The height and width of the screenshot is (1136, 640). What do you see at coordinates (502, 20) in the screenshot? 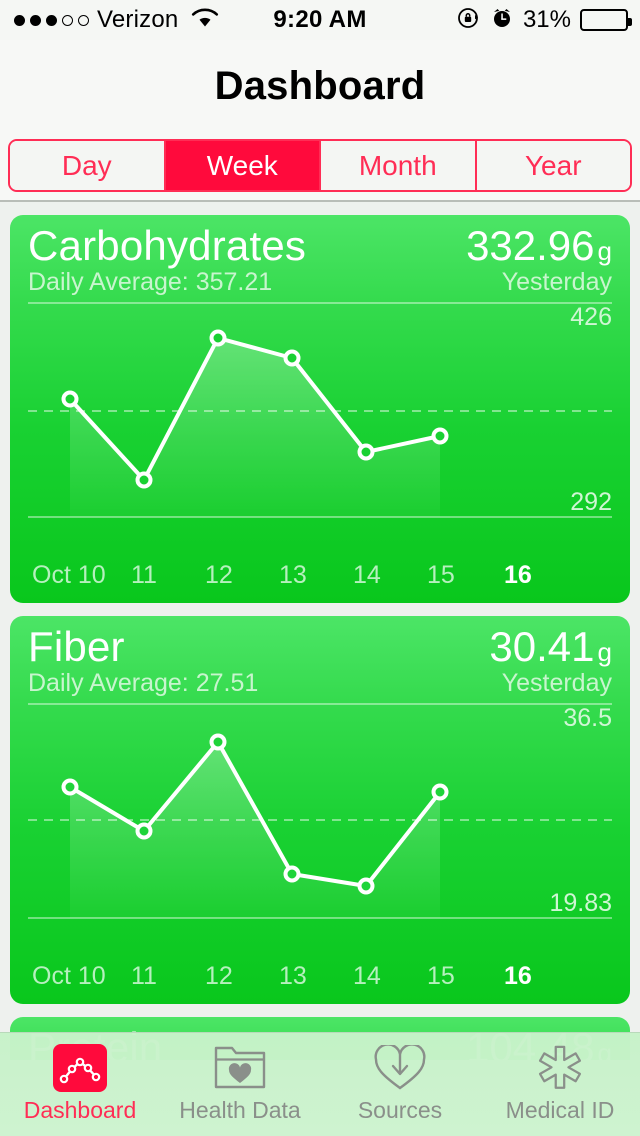
I see `alarm-clock-icon` at bounding box center [502, 20].